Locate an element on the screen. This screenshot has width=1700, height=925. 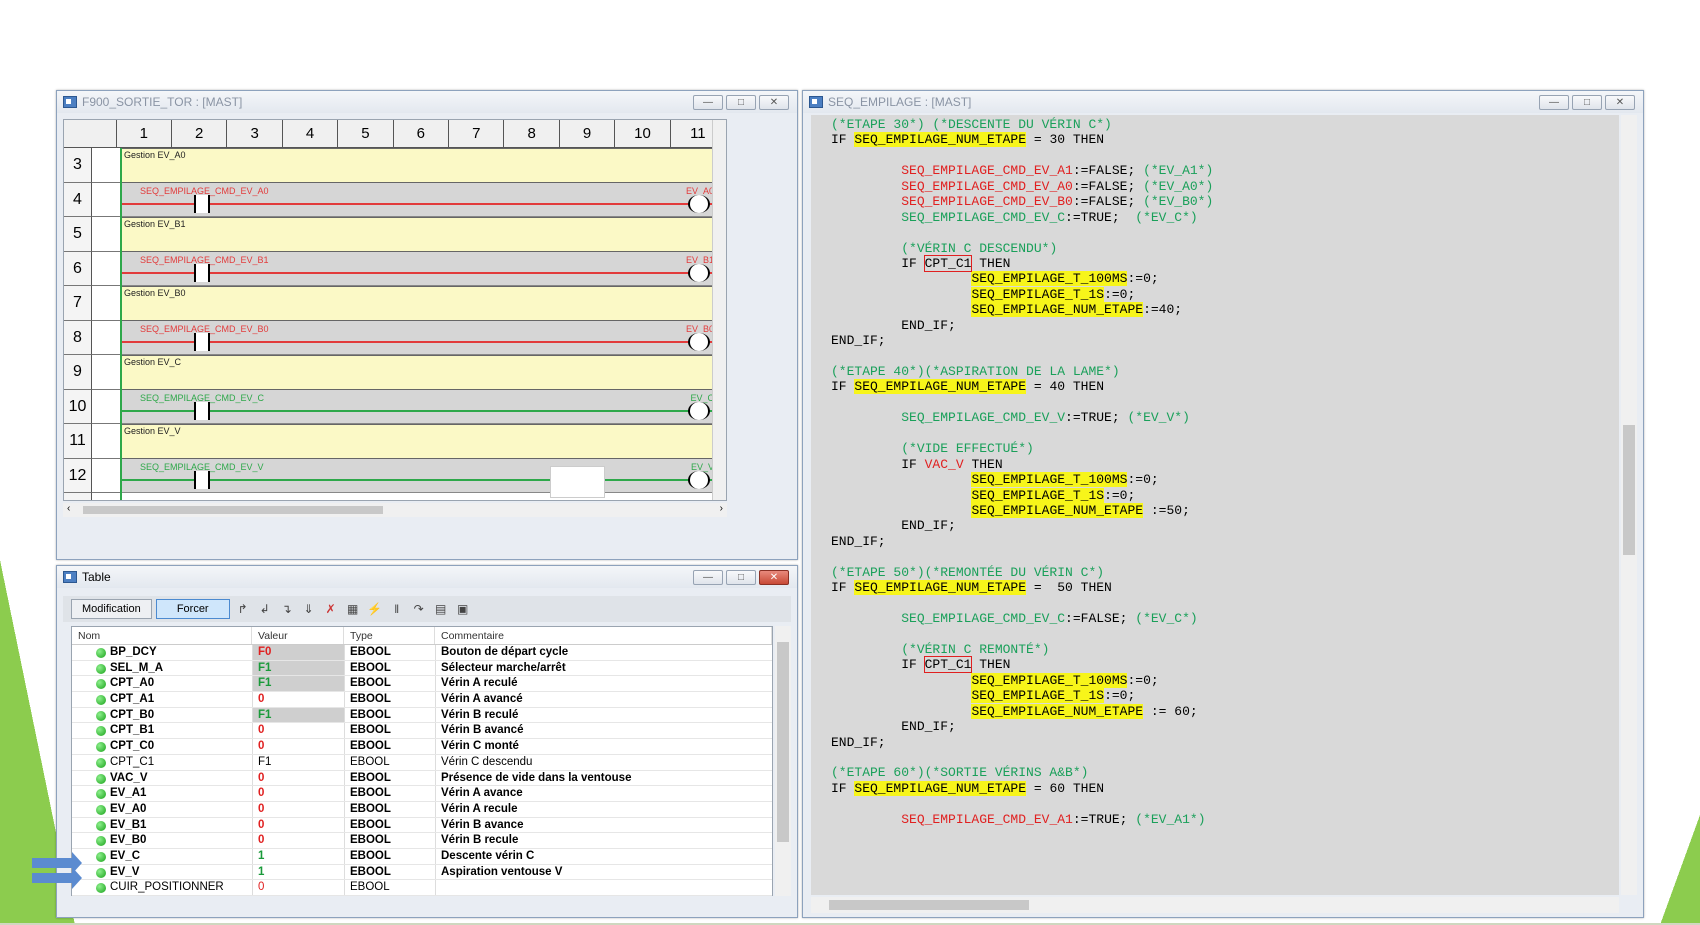
code-line: SEQ_EMPILAGE_CMD_EV_V:=TRUE; (*EV_V*) is located at coordinates (1225, 417).